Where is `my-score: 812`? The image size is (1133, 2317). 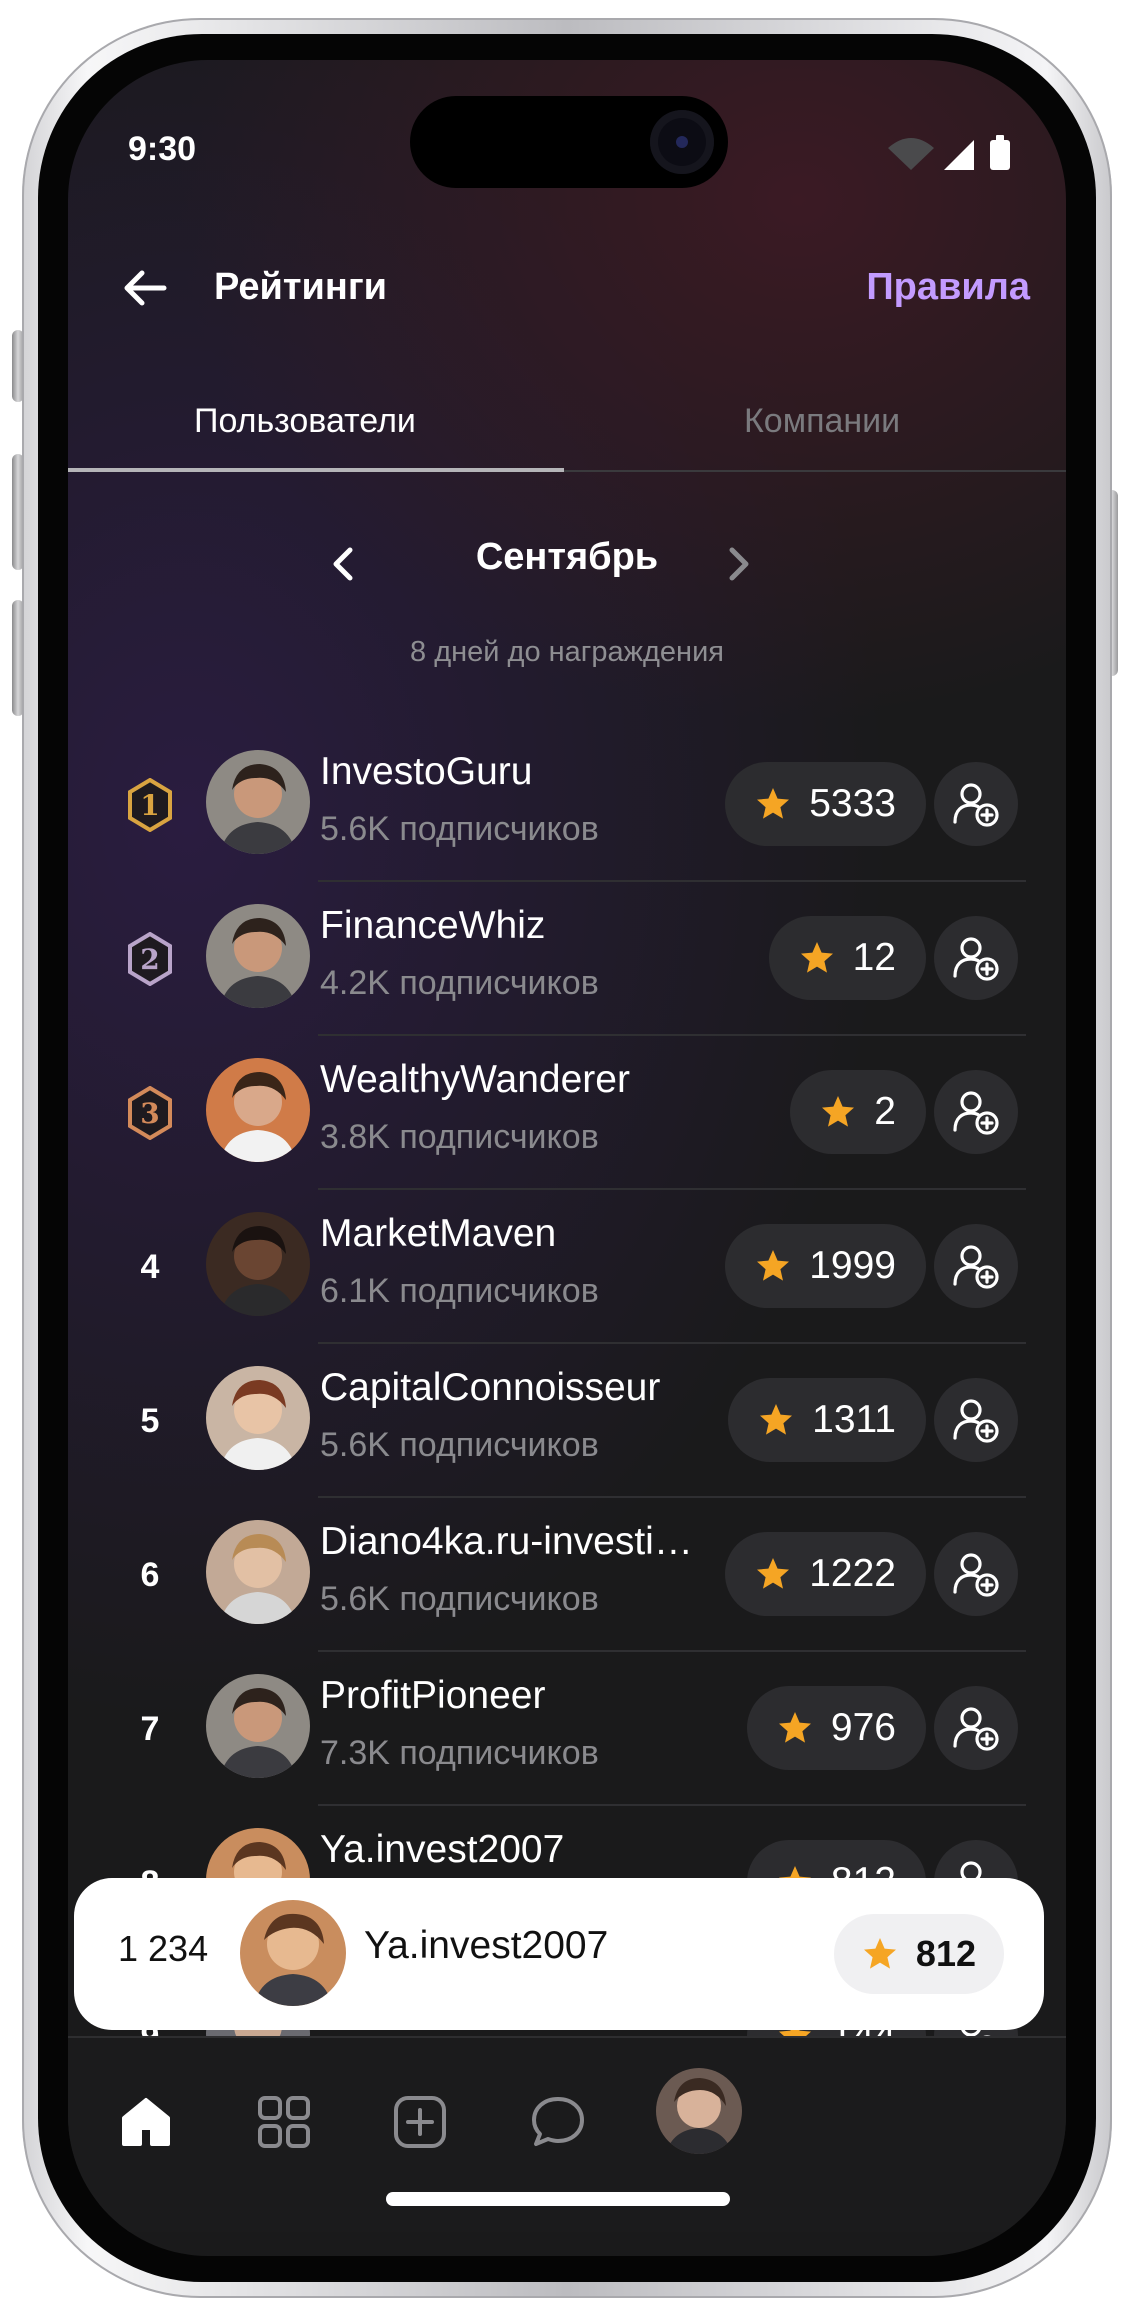 my-score: 812 is located at coordinates (945, 1953).